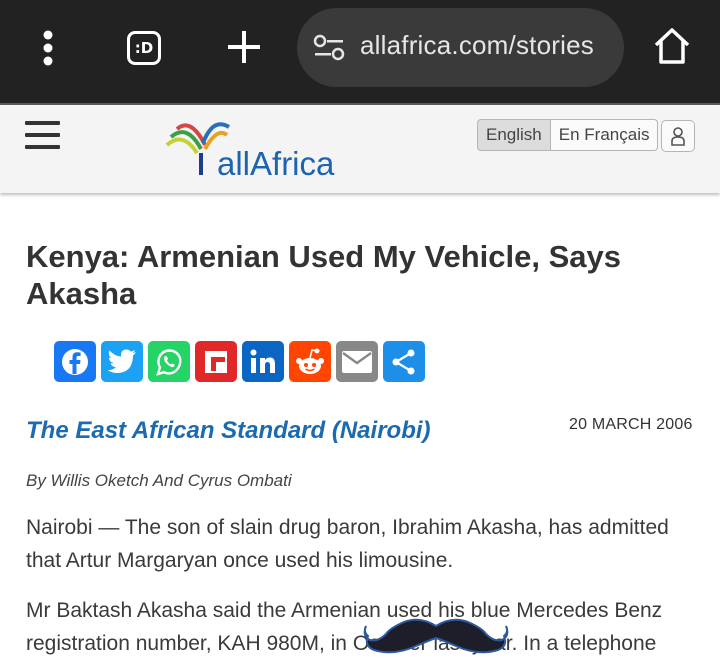 The image size is (720, 661). I want to click on lang-french-button: En Français, so click(604, 135).